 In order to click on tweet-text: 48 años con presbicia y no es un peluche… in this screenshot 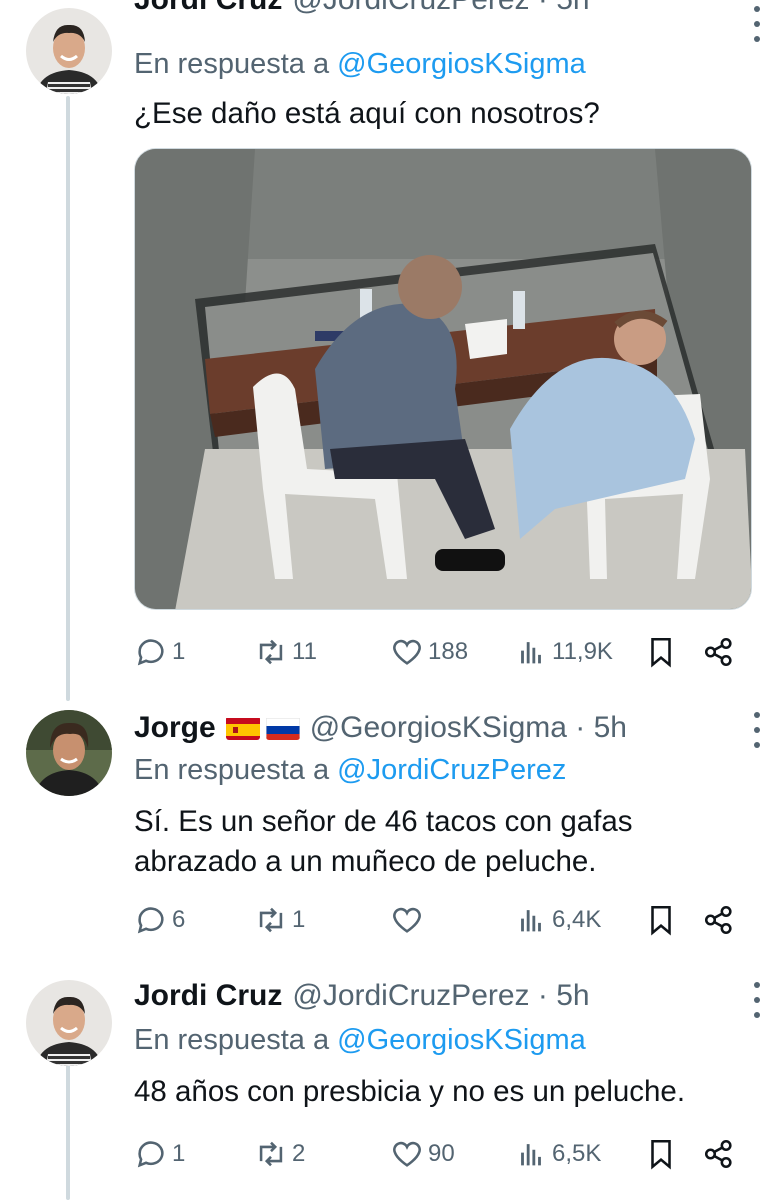, I will do `click(410, 1091)`.